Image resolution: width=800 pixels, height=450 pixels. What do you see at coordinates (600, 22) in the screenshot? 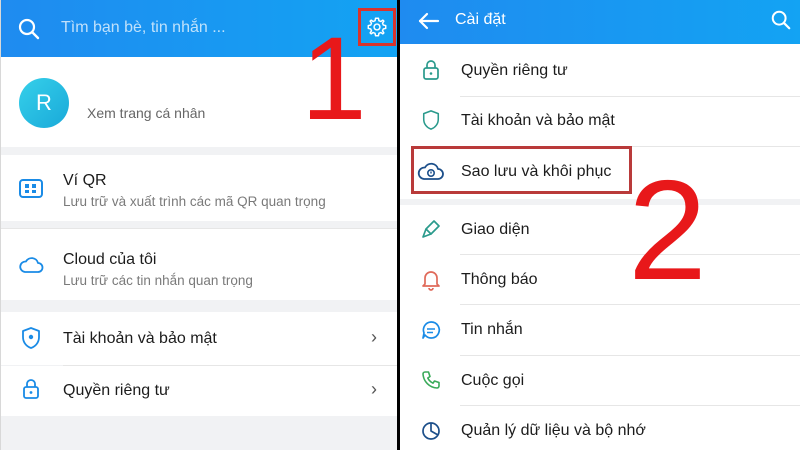
I see `settings-app-bar: Cài đặt` at bounding box center [600, 22].